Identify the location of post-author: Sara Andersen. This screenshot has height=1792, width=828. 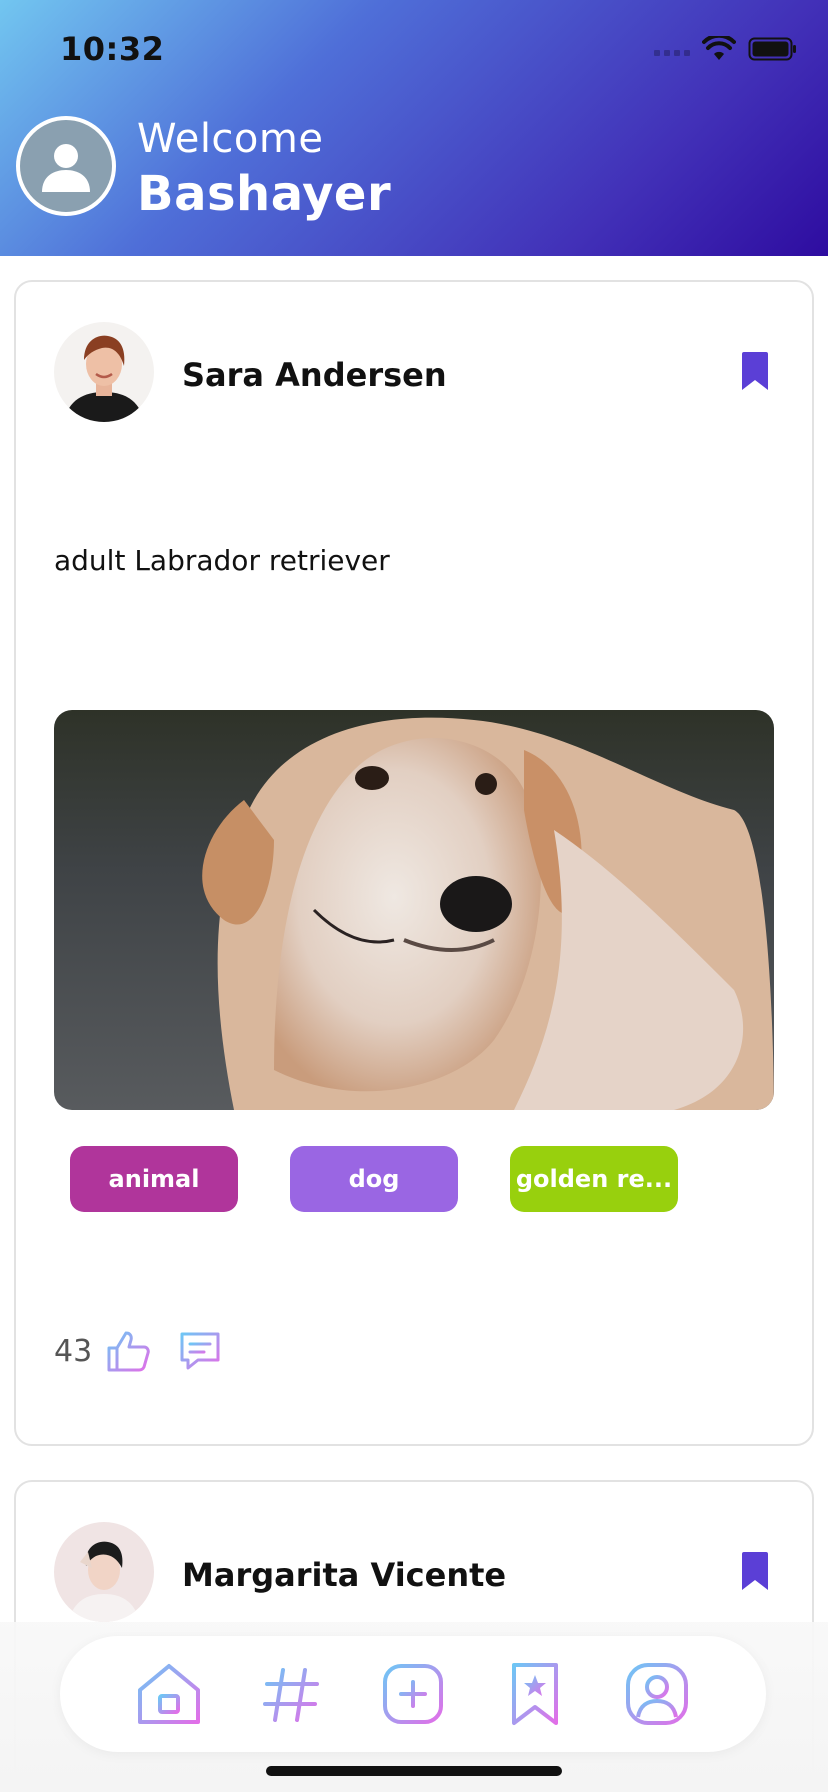
(314, 375).